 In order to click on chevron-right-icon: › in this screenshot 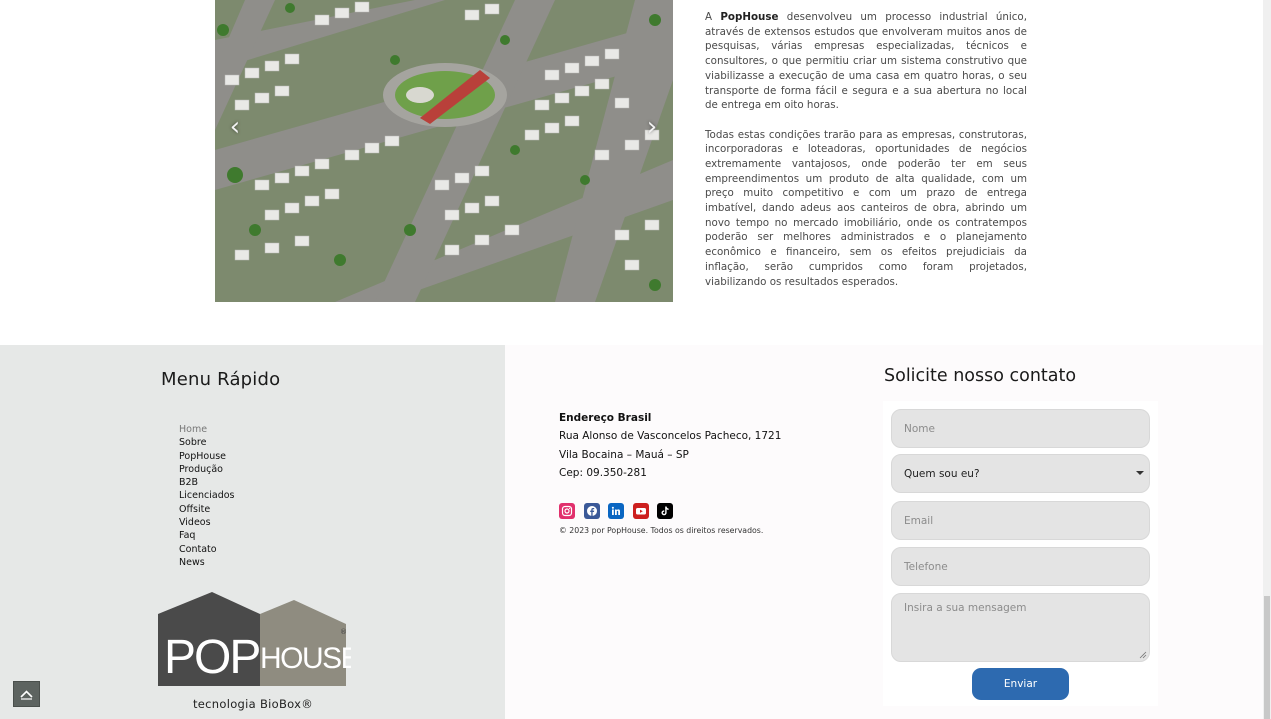, I will do `click(652, 127)`.